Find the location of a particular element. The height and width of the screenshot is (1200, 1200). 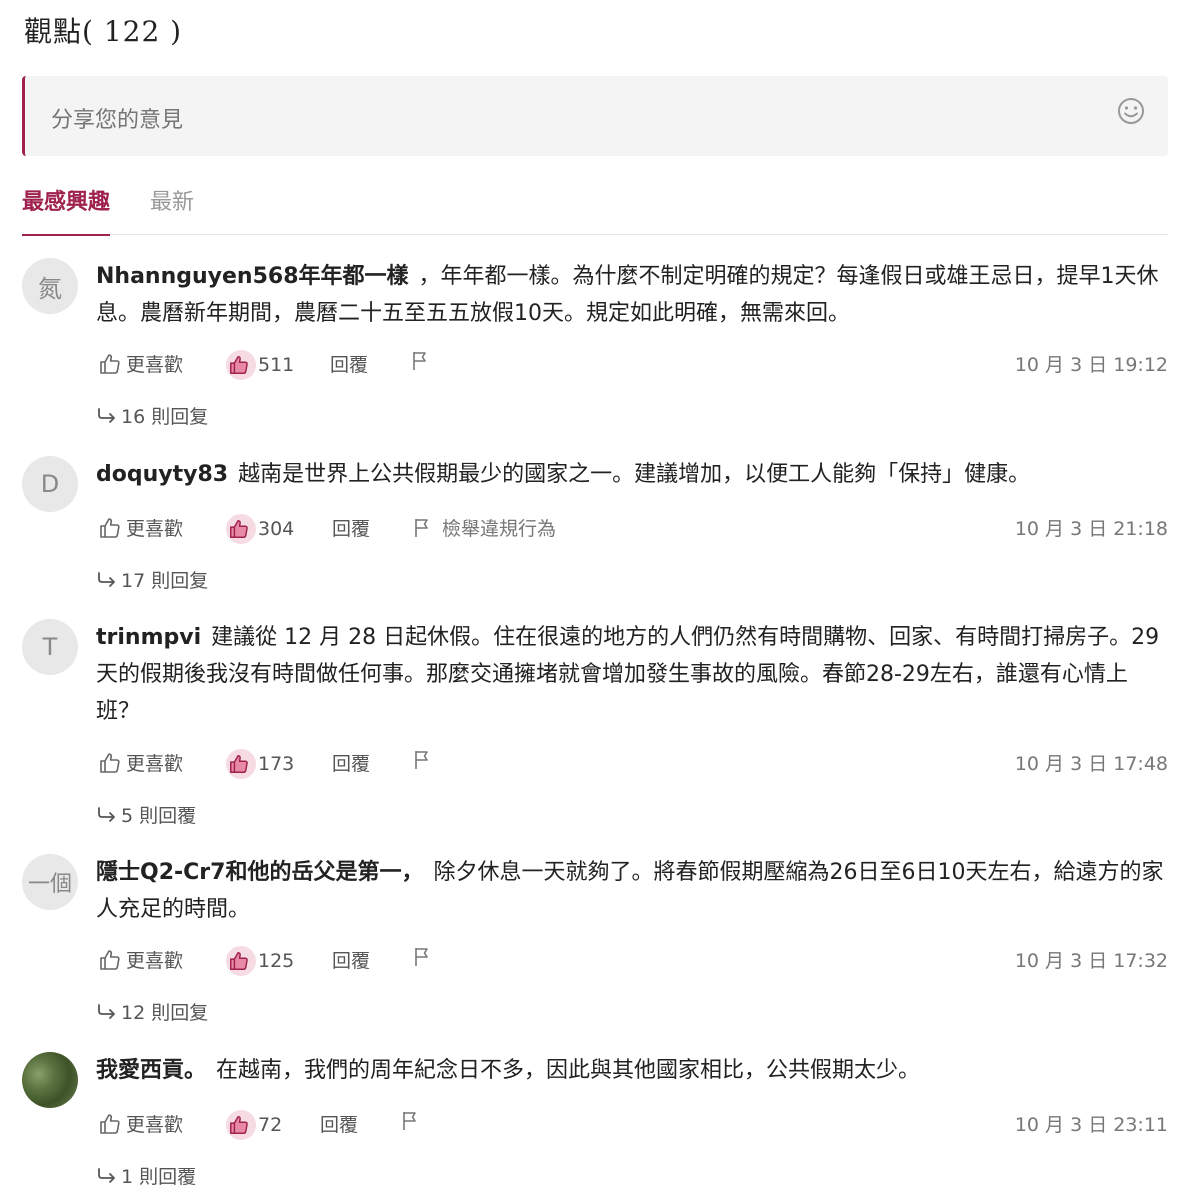

comment-text: 越南是世界上公共假期最少的國家之一。建議增加，以便工人能夠「保持」健康。 is located at coordinates (634, 474).